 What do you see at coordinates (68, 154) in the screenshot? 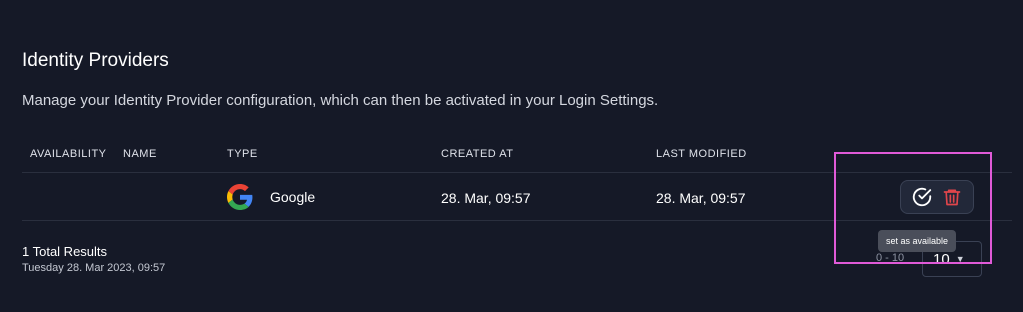
I see `col-availability: AVAILABILITY` at bounding box center [68, 154].